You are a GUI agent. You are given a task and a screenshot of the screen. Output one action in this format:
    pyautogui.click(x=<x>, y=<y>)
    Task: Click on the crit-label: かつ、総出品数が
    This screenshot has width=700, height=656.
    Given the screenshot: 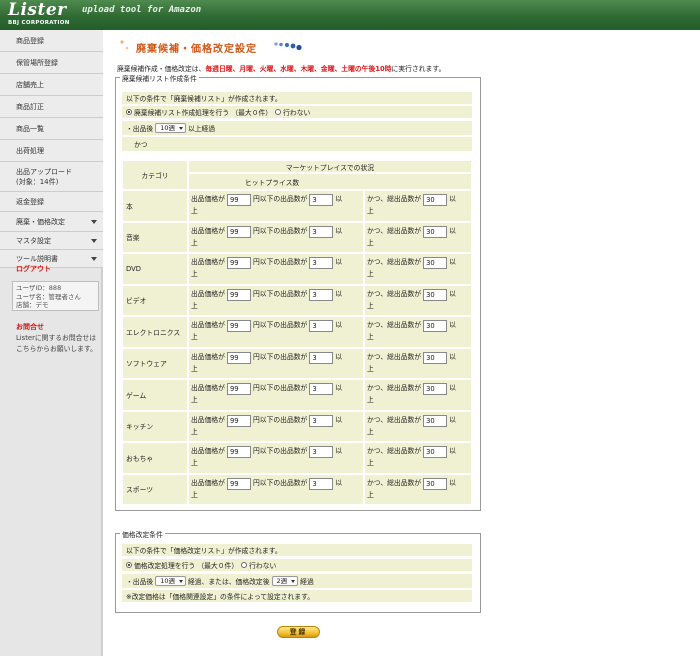 What is the action you would take?
    pyautogui.click(x=394, y=388)
    